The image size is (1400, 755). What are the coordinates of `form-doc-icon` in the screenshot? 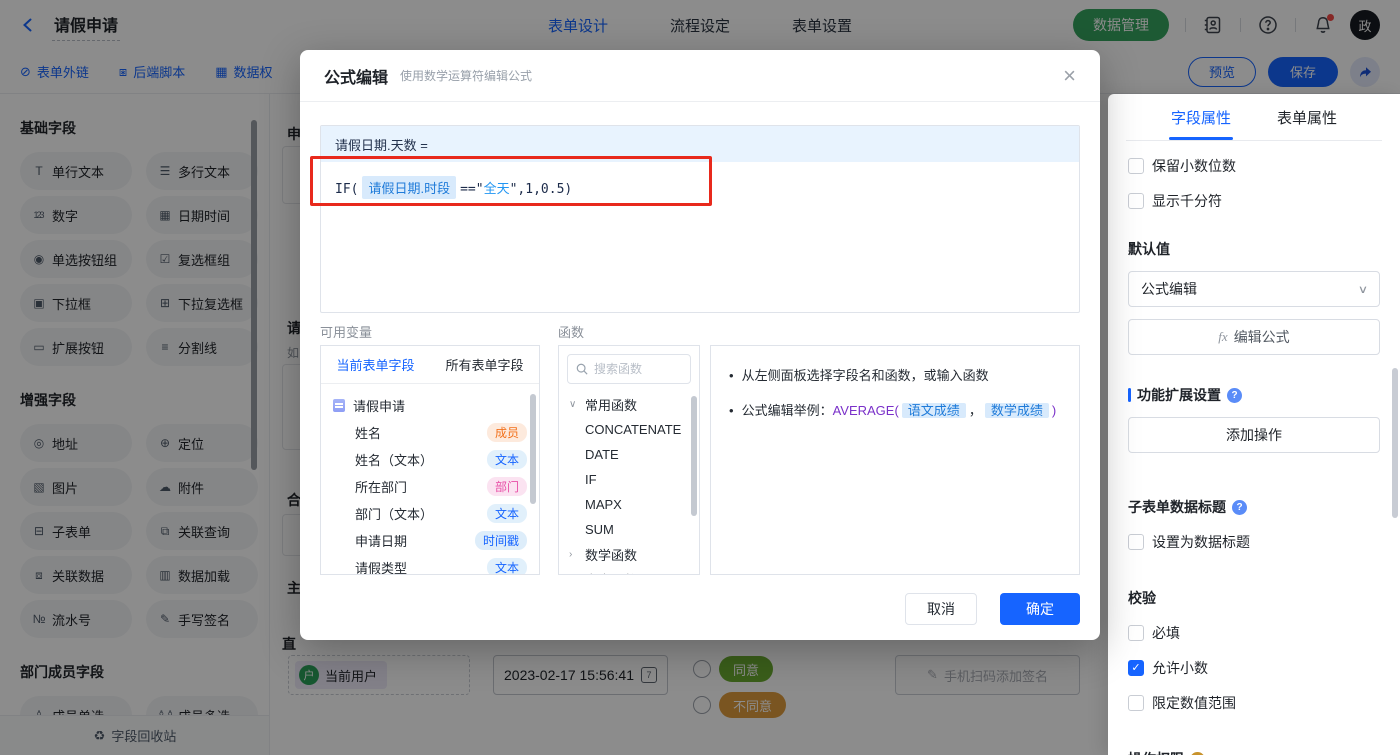 It's located at (339, 405).